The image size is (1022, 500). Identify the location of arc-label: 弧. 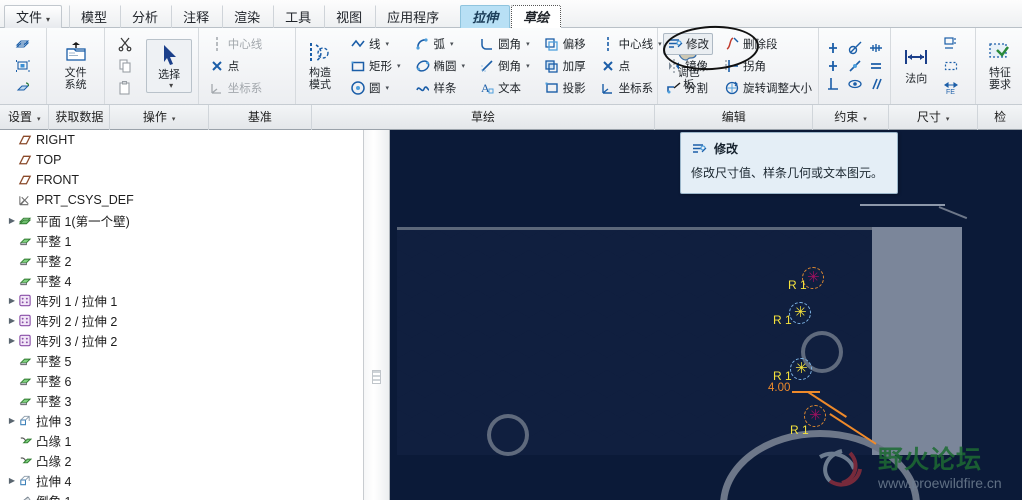
(439, 45).